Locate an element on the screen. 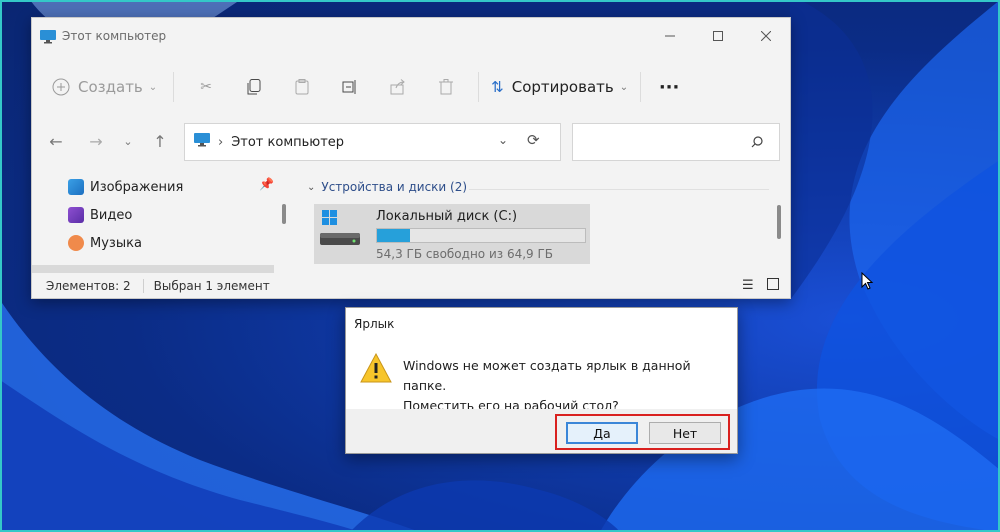  nav-item-label: Музыка is located at coordinates (116, 243).